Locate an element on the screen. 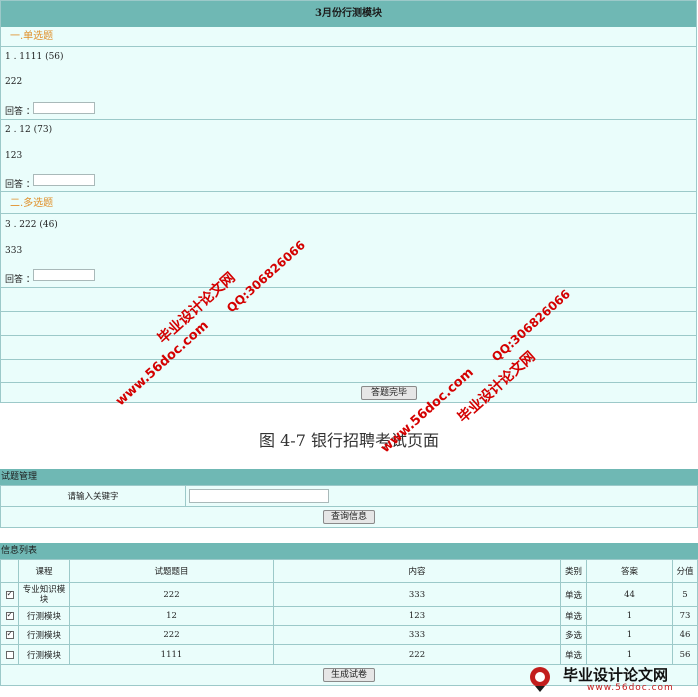 The image size is (698, 697). col-header-title: 试题题目 is located at coordinates (171, 571).